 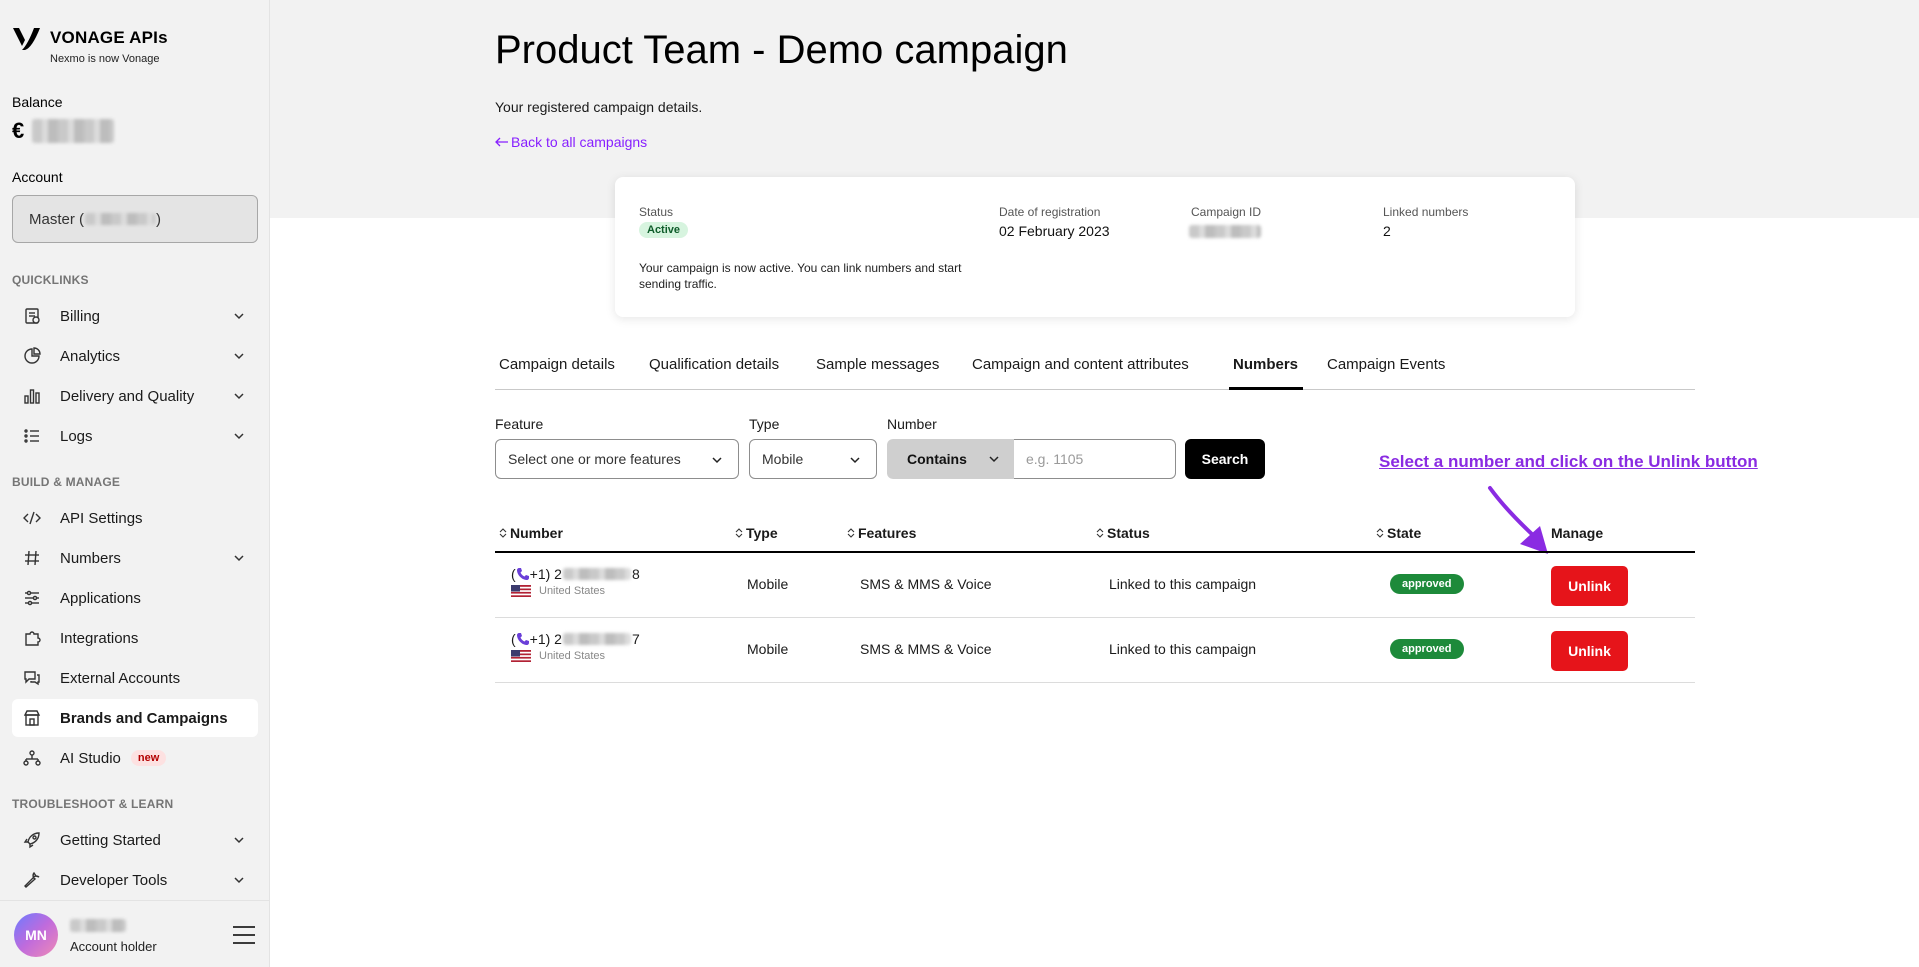 What do you see at coordinates (99, 638) in the screenshot?
I see `sidebar-item-label: Integrations` at bounding box center [99, 638].